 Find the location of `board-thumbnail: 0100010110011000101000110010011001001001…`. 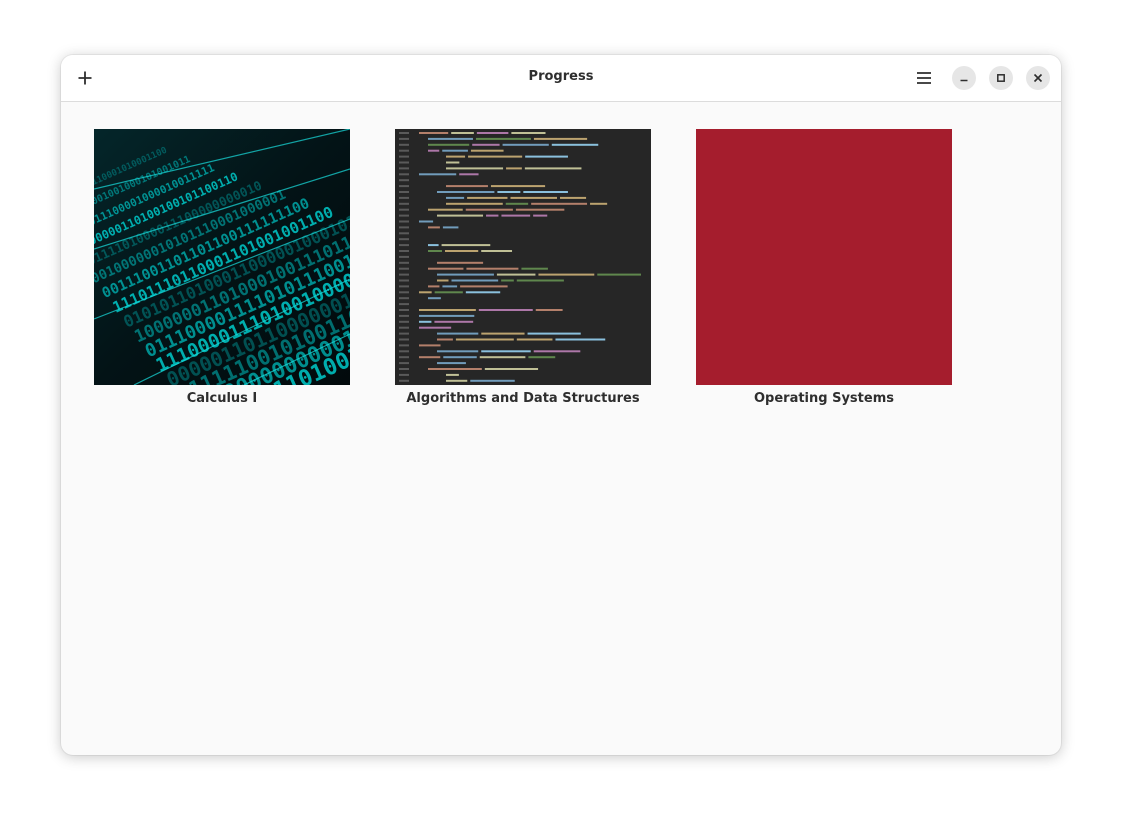

board-thumbnail: 0100010110011000101000110010011001001001… is located at coordinates (222, 257).